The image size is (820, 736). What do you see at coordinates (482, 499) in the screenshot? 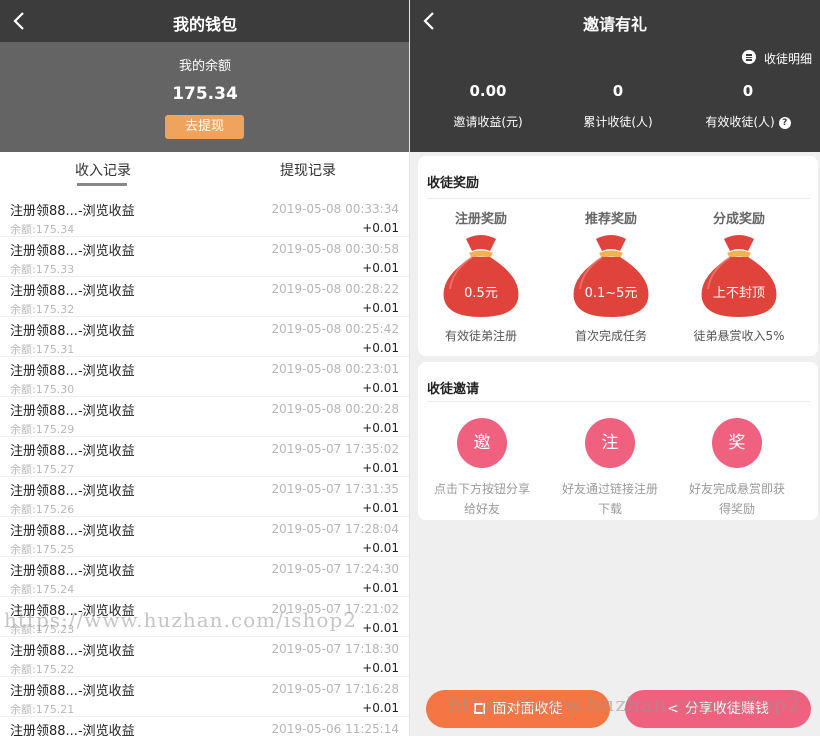
I see `step-desc: 点击下方按钮分享 给好友` at bounding box center [482, 499].